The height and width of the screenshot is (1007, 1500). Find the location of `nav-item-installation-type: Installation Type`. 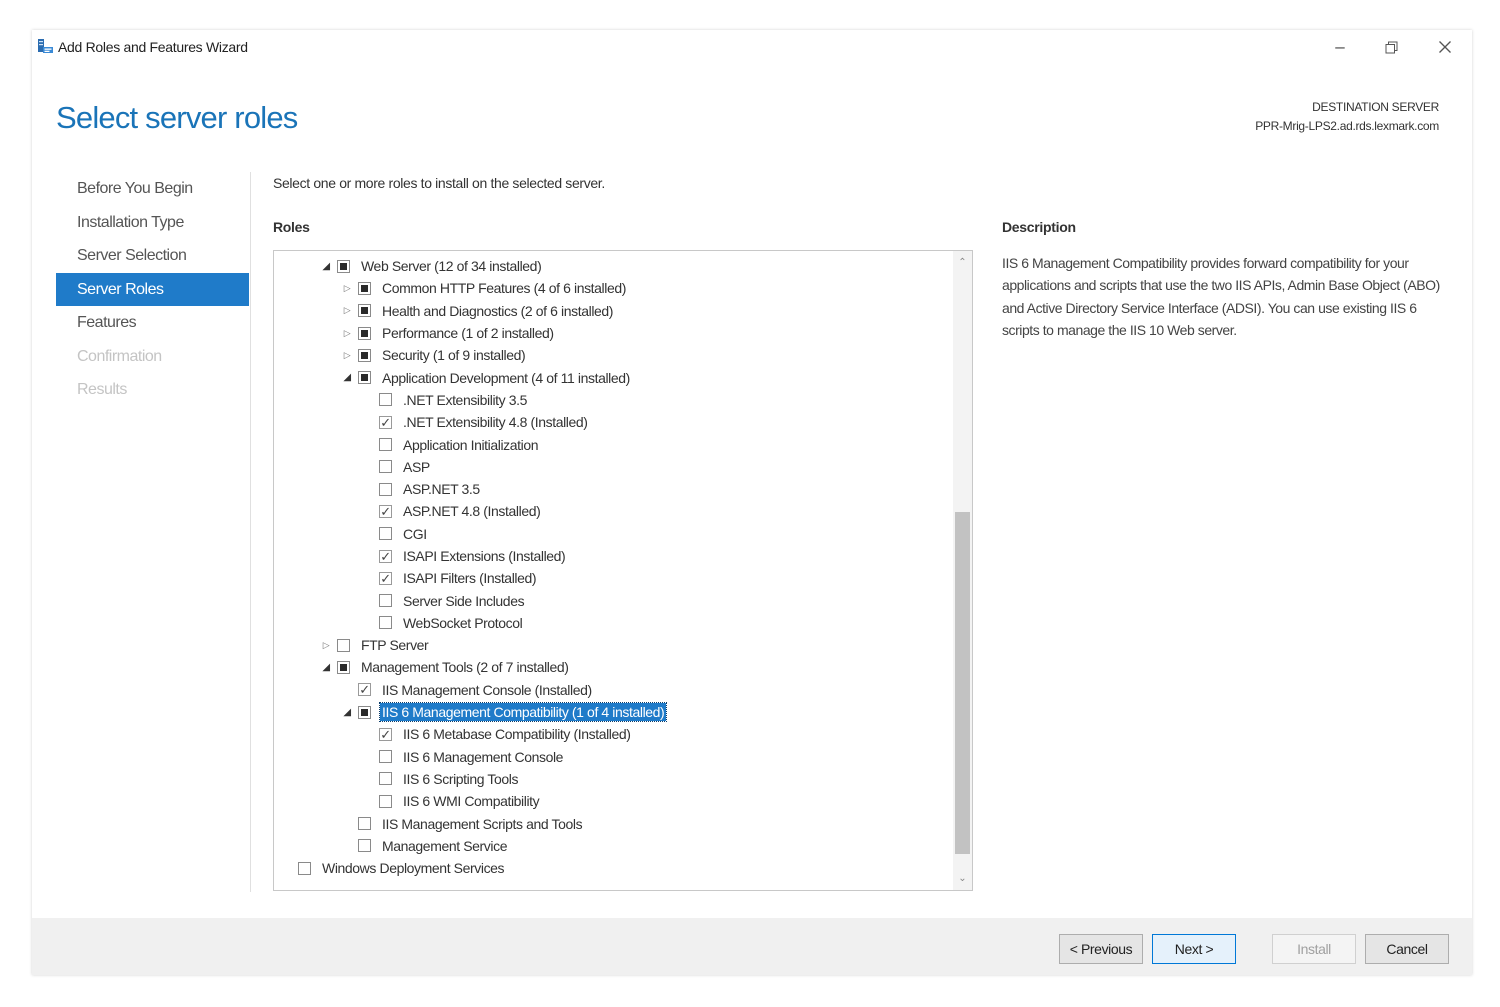

nav-item-installation-type: Installation Type is located at coordinates (152, 223).